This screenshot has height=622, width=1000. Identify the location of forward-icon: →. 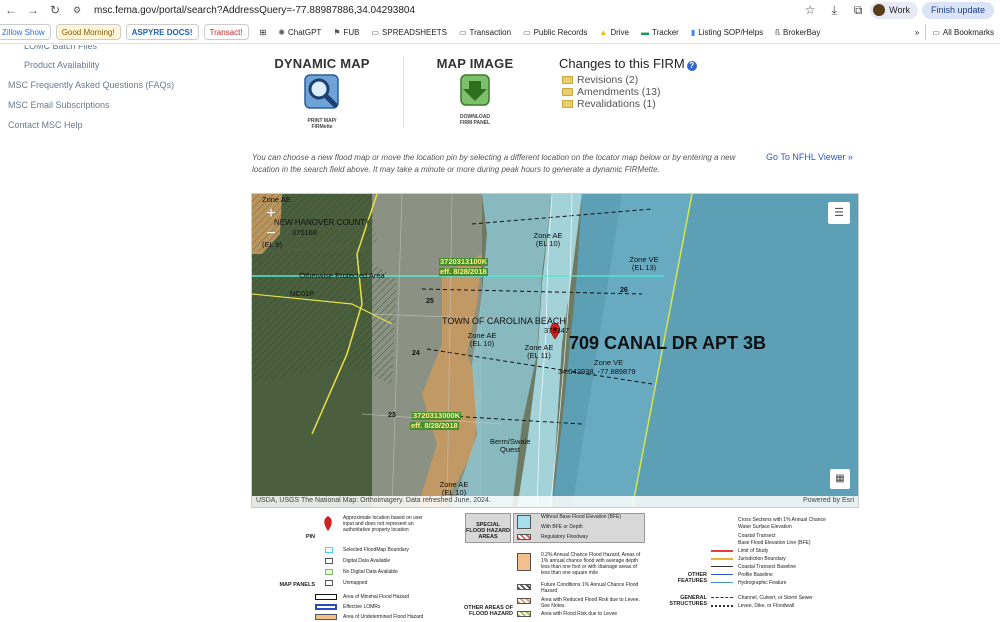
(33, 10).